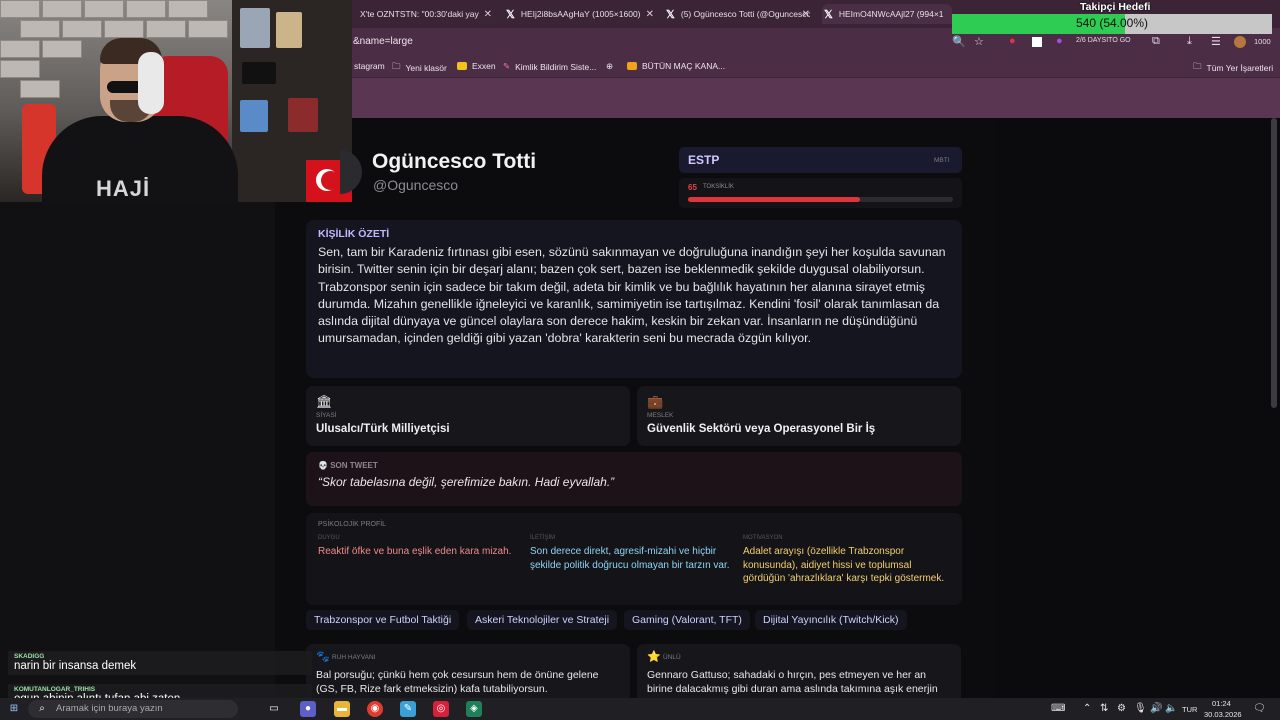 The height and width of the screenshot is (720, 1280). What do you see at coordinates (375, 709) in the screenshot?
I see `chrome-icon: ◉` at bounding box center [375, 709].